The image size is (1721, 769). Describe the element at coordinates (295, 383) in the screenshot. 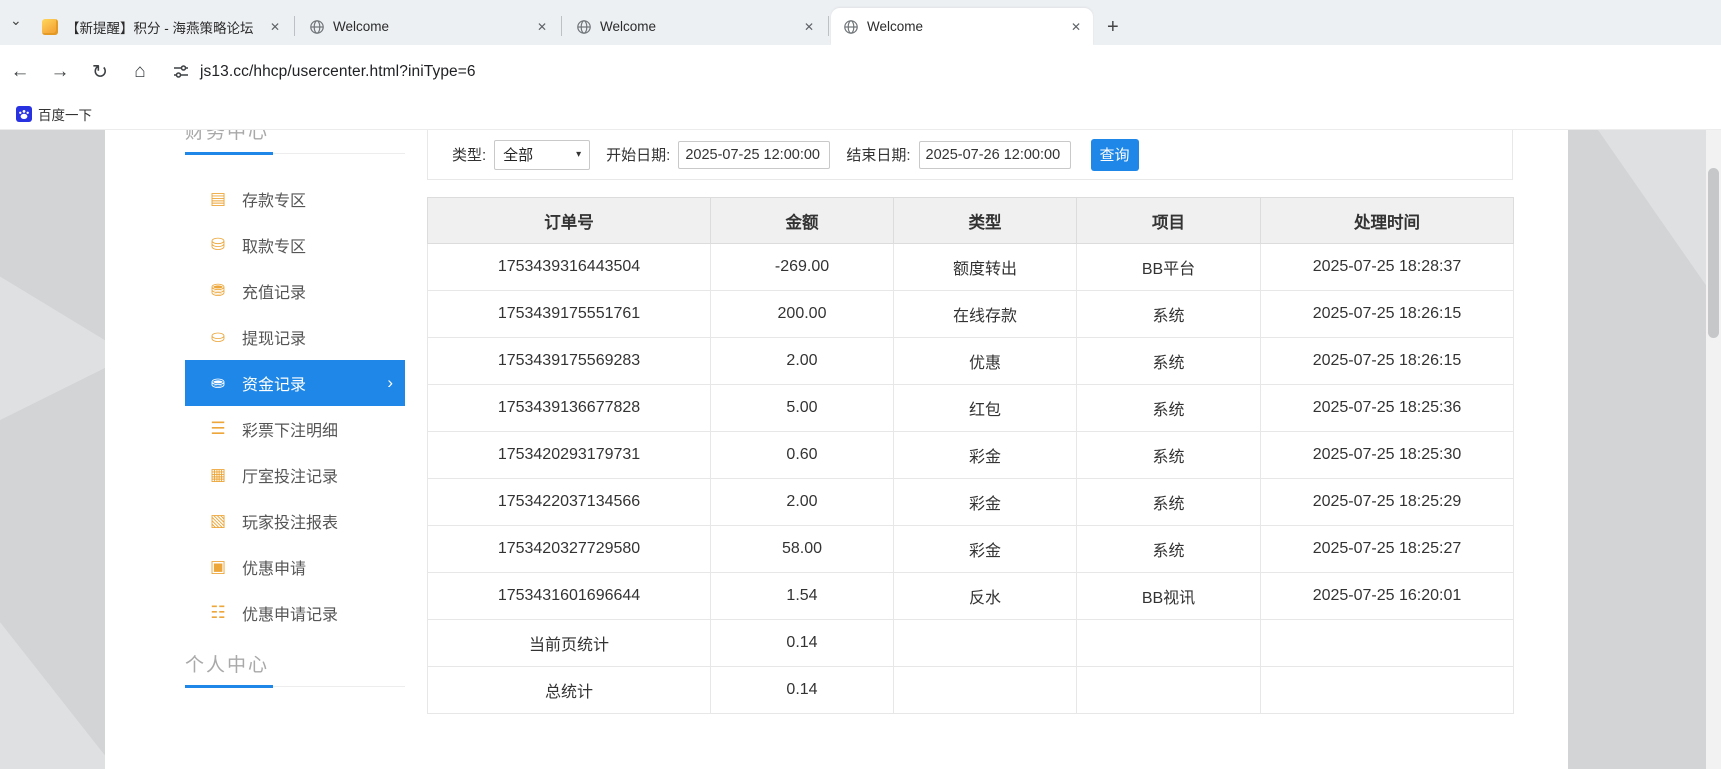

I see `sidebar-item-funds-records: ⛂ 资金记录 ›` at that location.